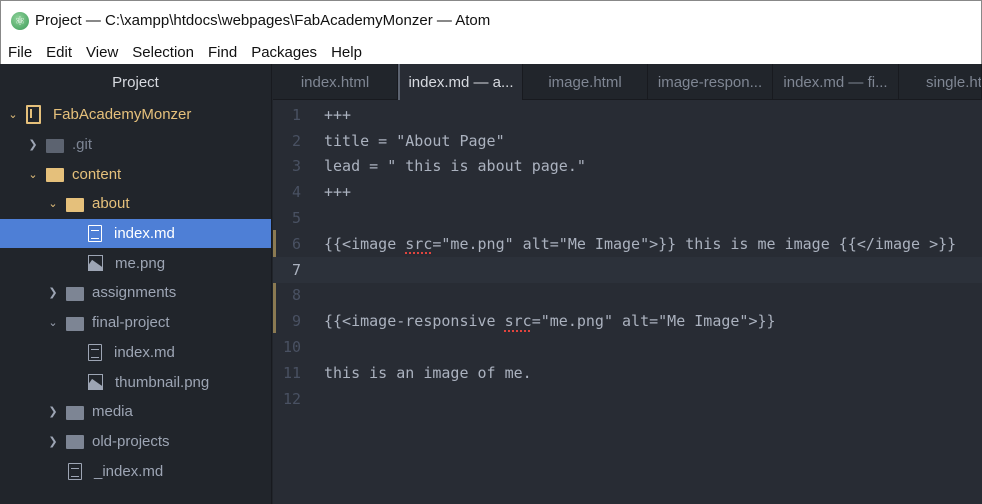 The height and width of the screenshot is (504, 982). What do you see at coordinates (428, 372) in the screenshot?
I see `code-text: this is an image of me.` at bounding box center [428, 372].